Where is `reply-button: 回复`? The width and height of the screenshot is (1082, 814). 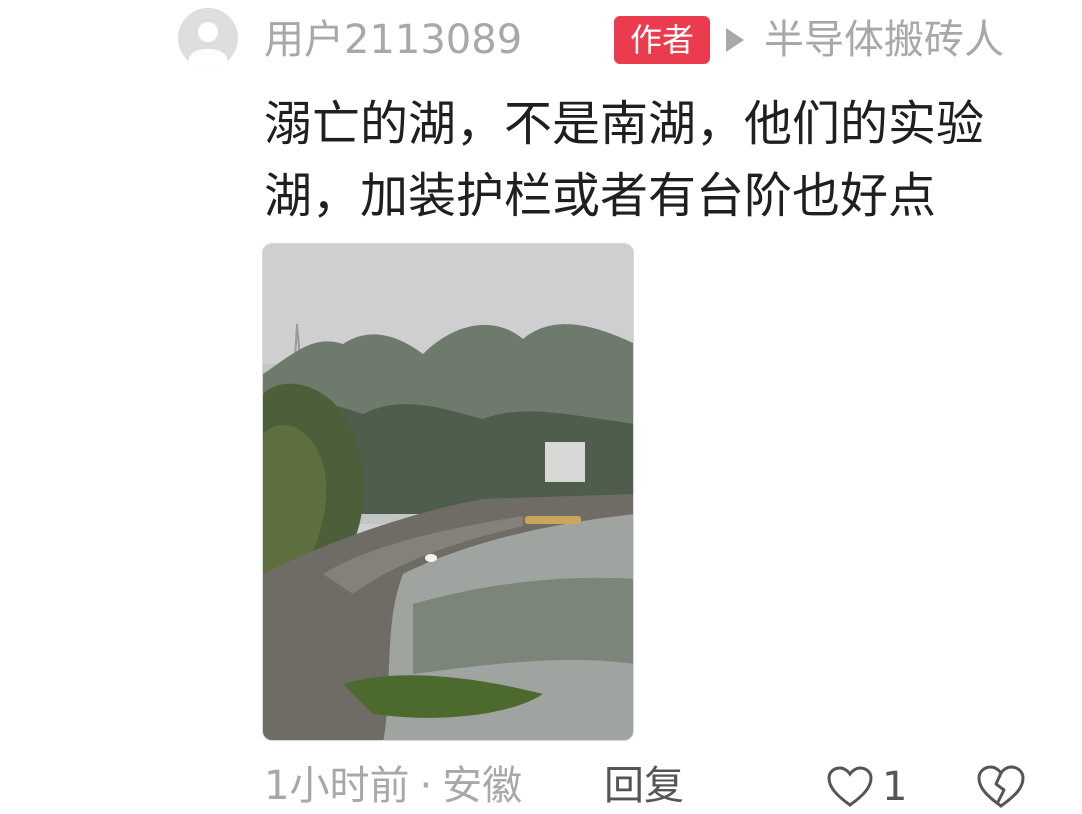 reply-button: 回复 is located at coordinates (644, 786).